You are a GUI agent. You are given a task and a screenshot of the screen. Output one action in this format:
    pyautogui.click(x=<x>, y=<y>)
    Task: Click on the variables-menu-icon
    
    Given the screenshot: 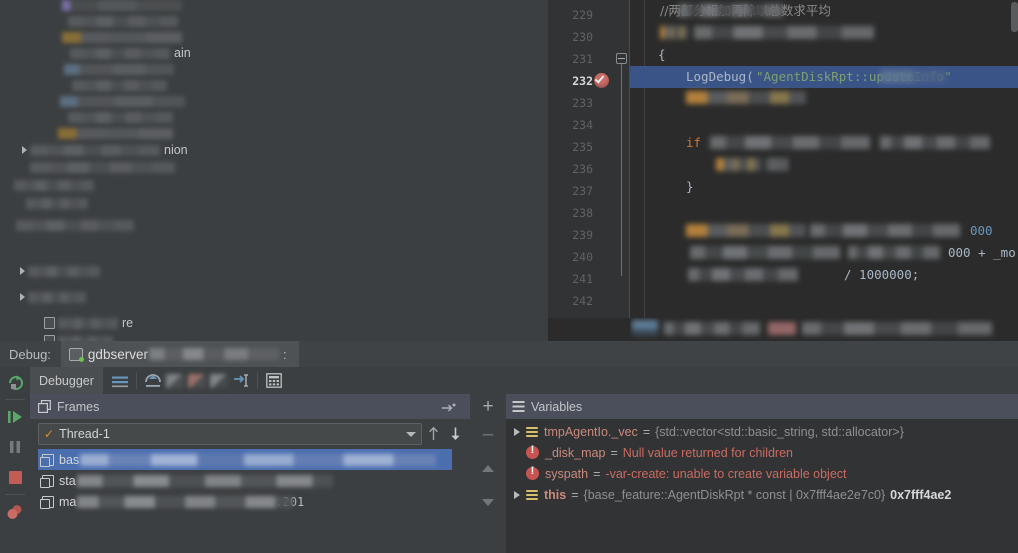 What is the action you would take?
    pyautogui.click(x=518, y=406)
    